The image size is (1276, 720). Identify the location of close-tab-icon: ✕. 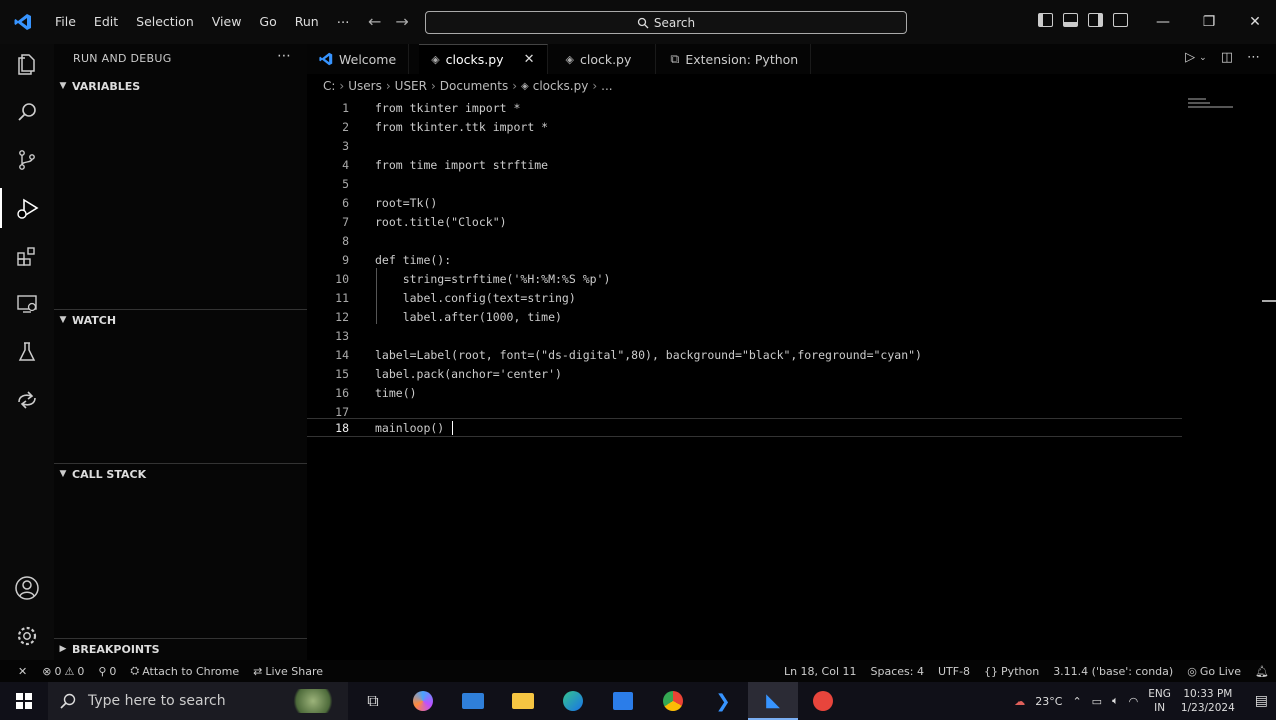
(529, 59).